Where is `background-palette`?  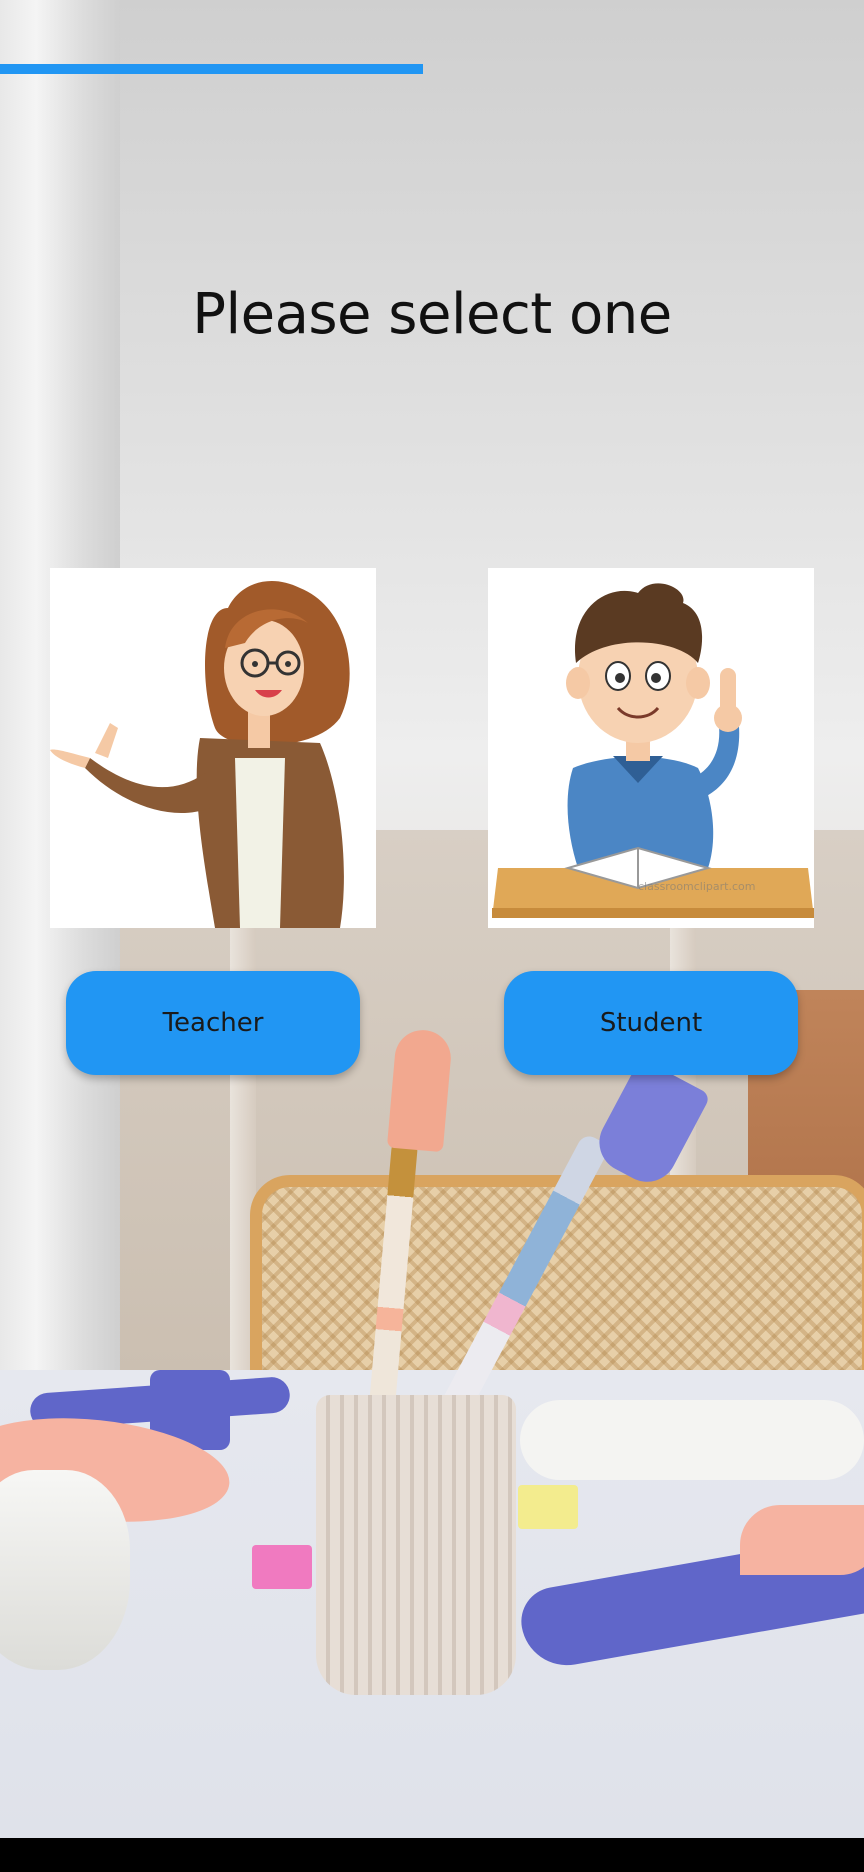 background-palette is located at coordinates (692, 1440).